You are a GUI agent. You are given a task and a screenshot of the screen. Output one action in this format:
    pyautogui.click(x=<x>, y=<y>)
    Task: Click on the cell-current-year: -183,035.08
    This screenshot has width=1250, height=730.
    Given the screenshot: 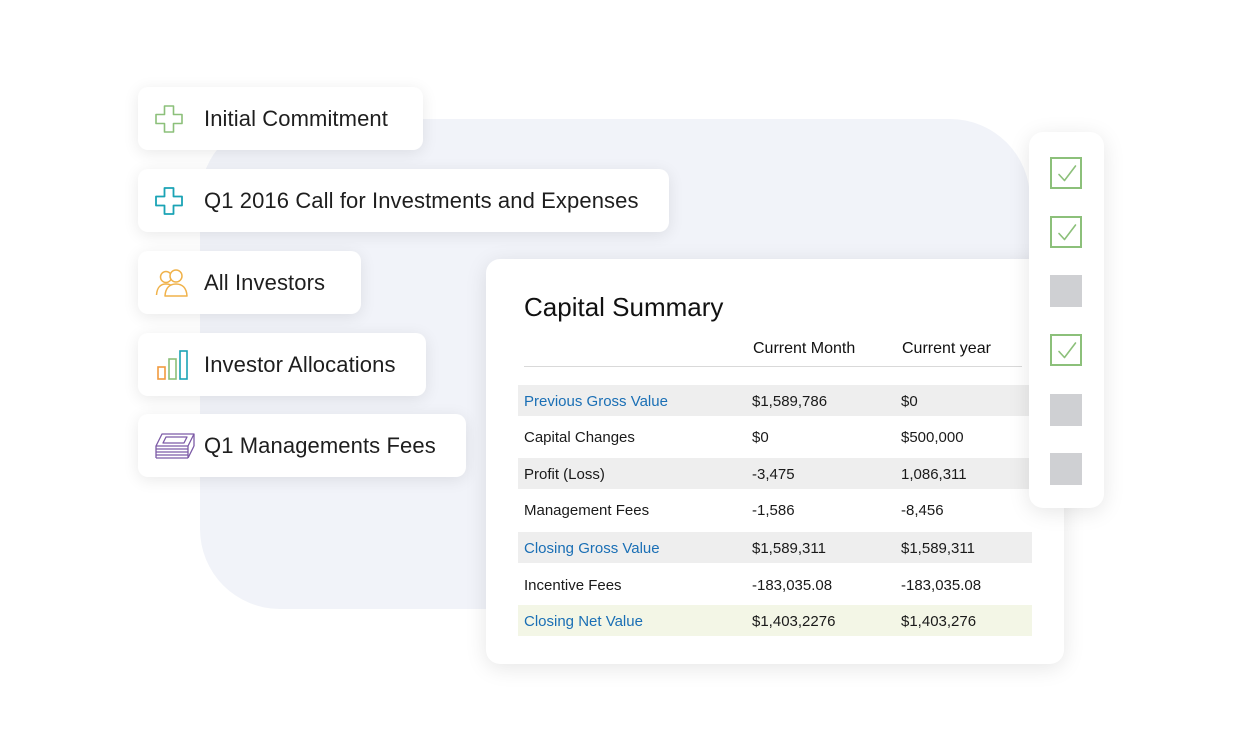 What is the action you would take?
    pyautogui.click(x=941, y=585)
    